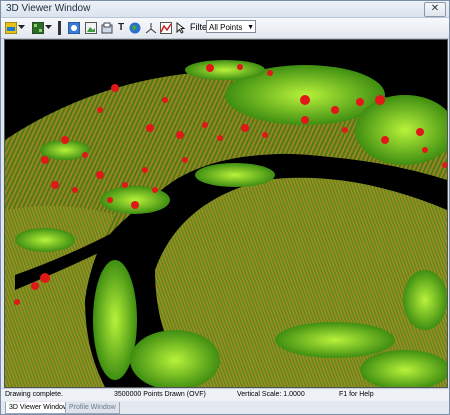  What do you see at coordinates (48, 8) in the screenshot?
I see `window-title: 3D Viewer Window` at bounding box center [48, 8].